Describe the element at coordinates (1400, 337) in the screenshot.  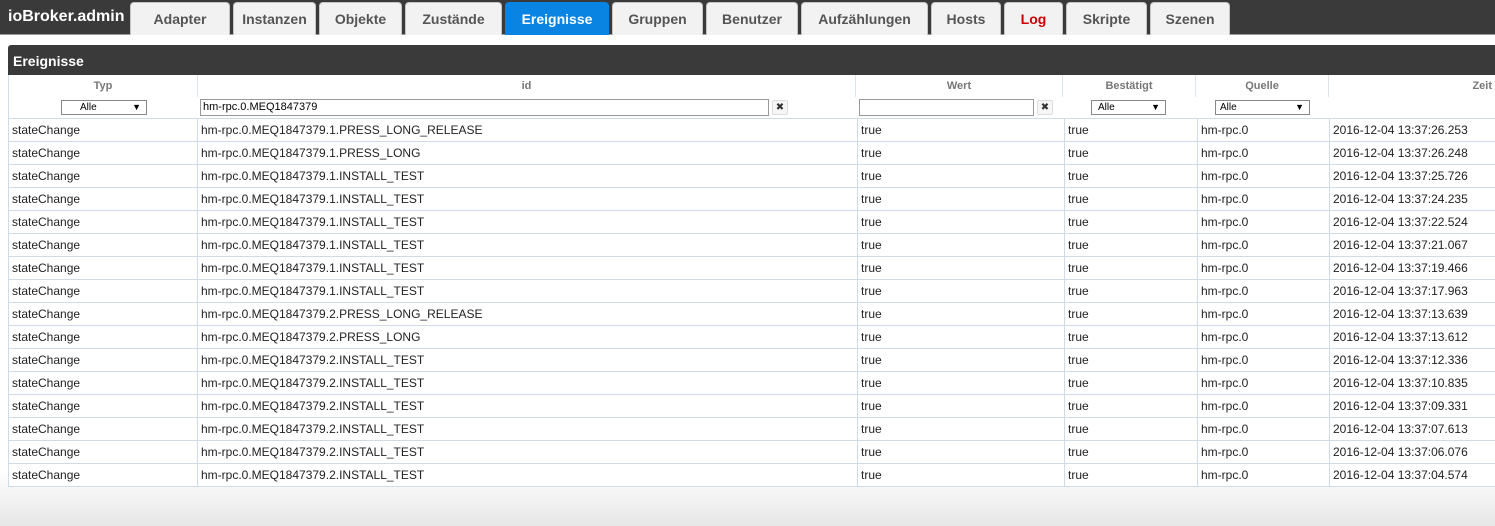
I see `cell-zeit: 2016-12-04 13:37:13.612` at that location.